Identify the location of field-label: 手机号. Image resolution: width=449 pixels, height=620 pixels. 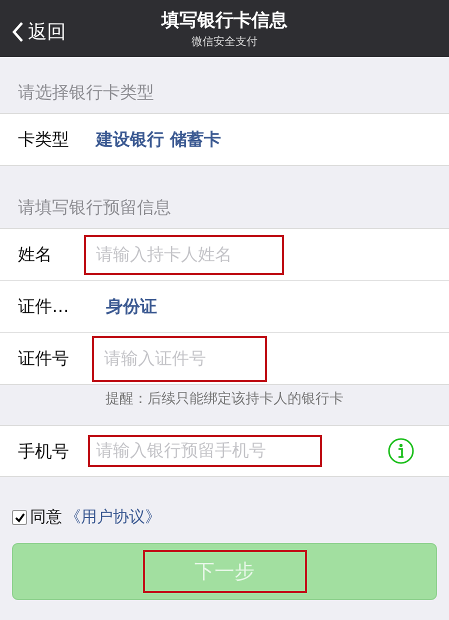
(44, 451).